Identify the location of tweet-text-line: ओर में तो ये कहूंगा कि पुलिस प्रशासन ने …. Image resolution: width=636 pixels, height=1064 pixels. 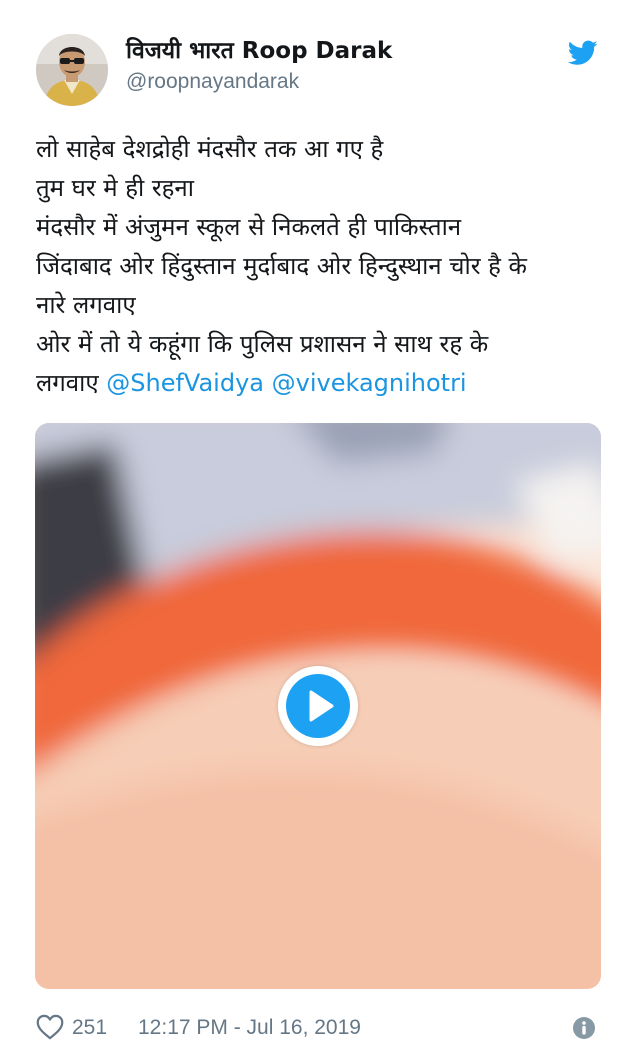
(262, 344).